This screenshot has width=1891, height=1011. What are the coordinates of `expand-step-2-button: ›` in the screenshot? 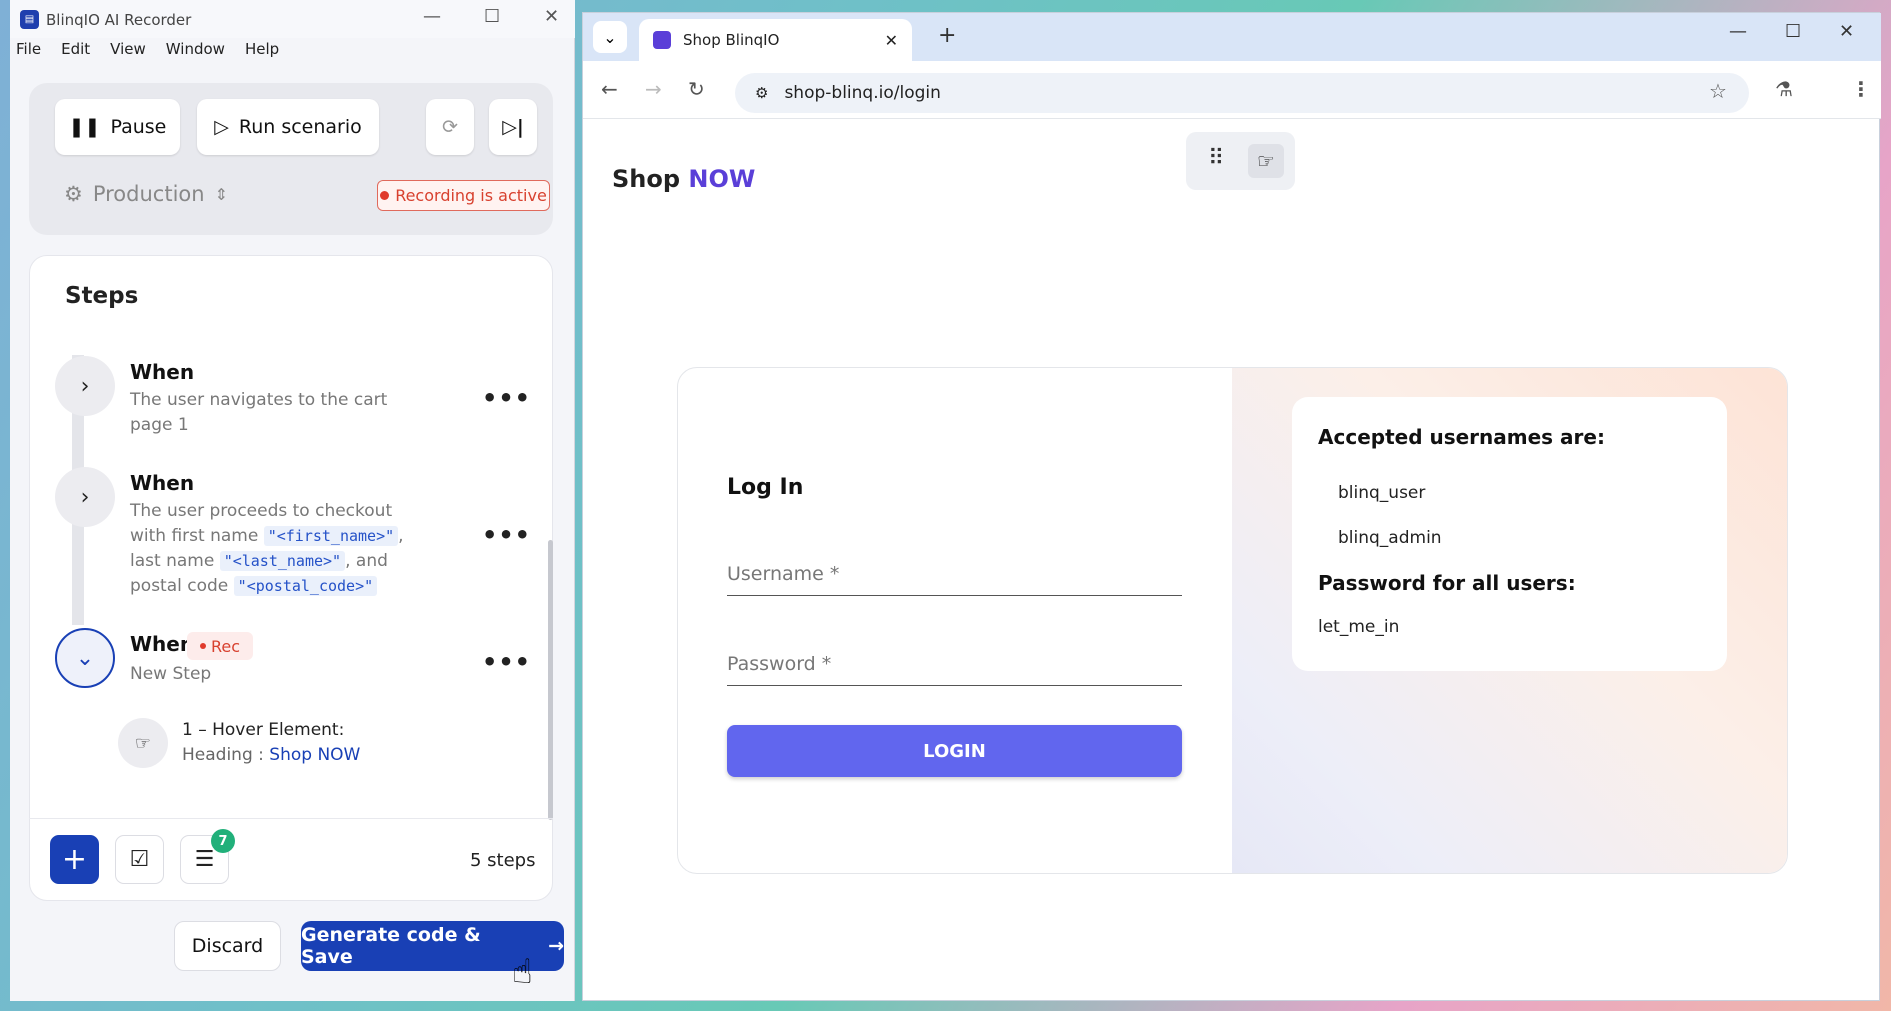 It's located at (85, 497).